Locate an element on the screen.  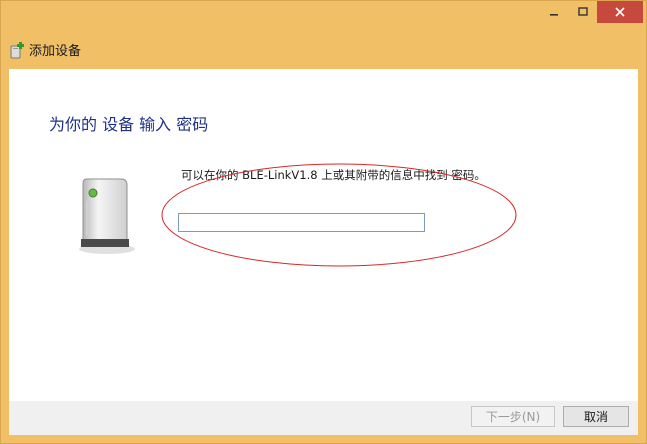
instruction-text: 可以在你的 BLE-LinkV1.8 上或其附带的信息中找到 密码。 is located at coordinates (333, 175).